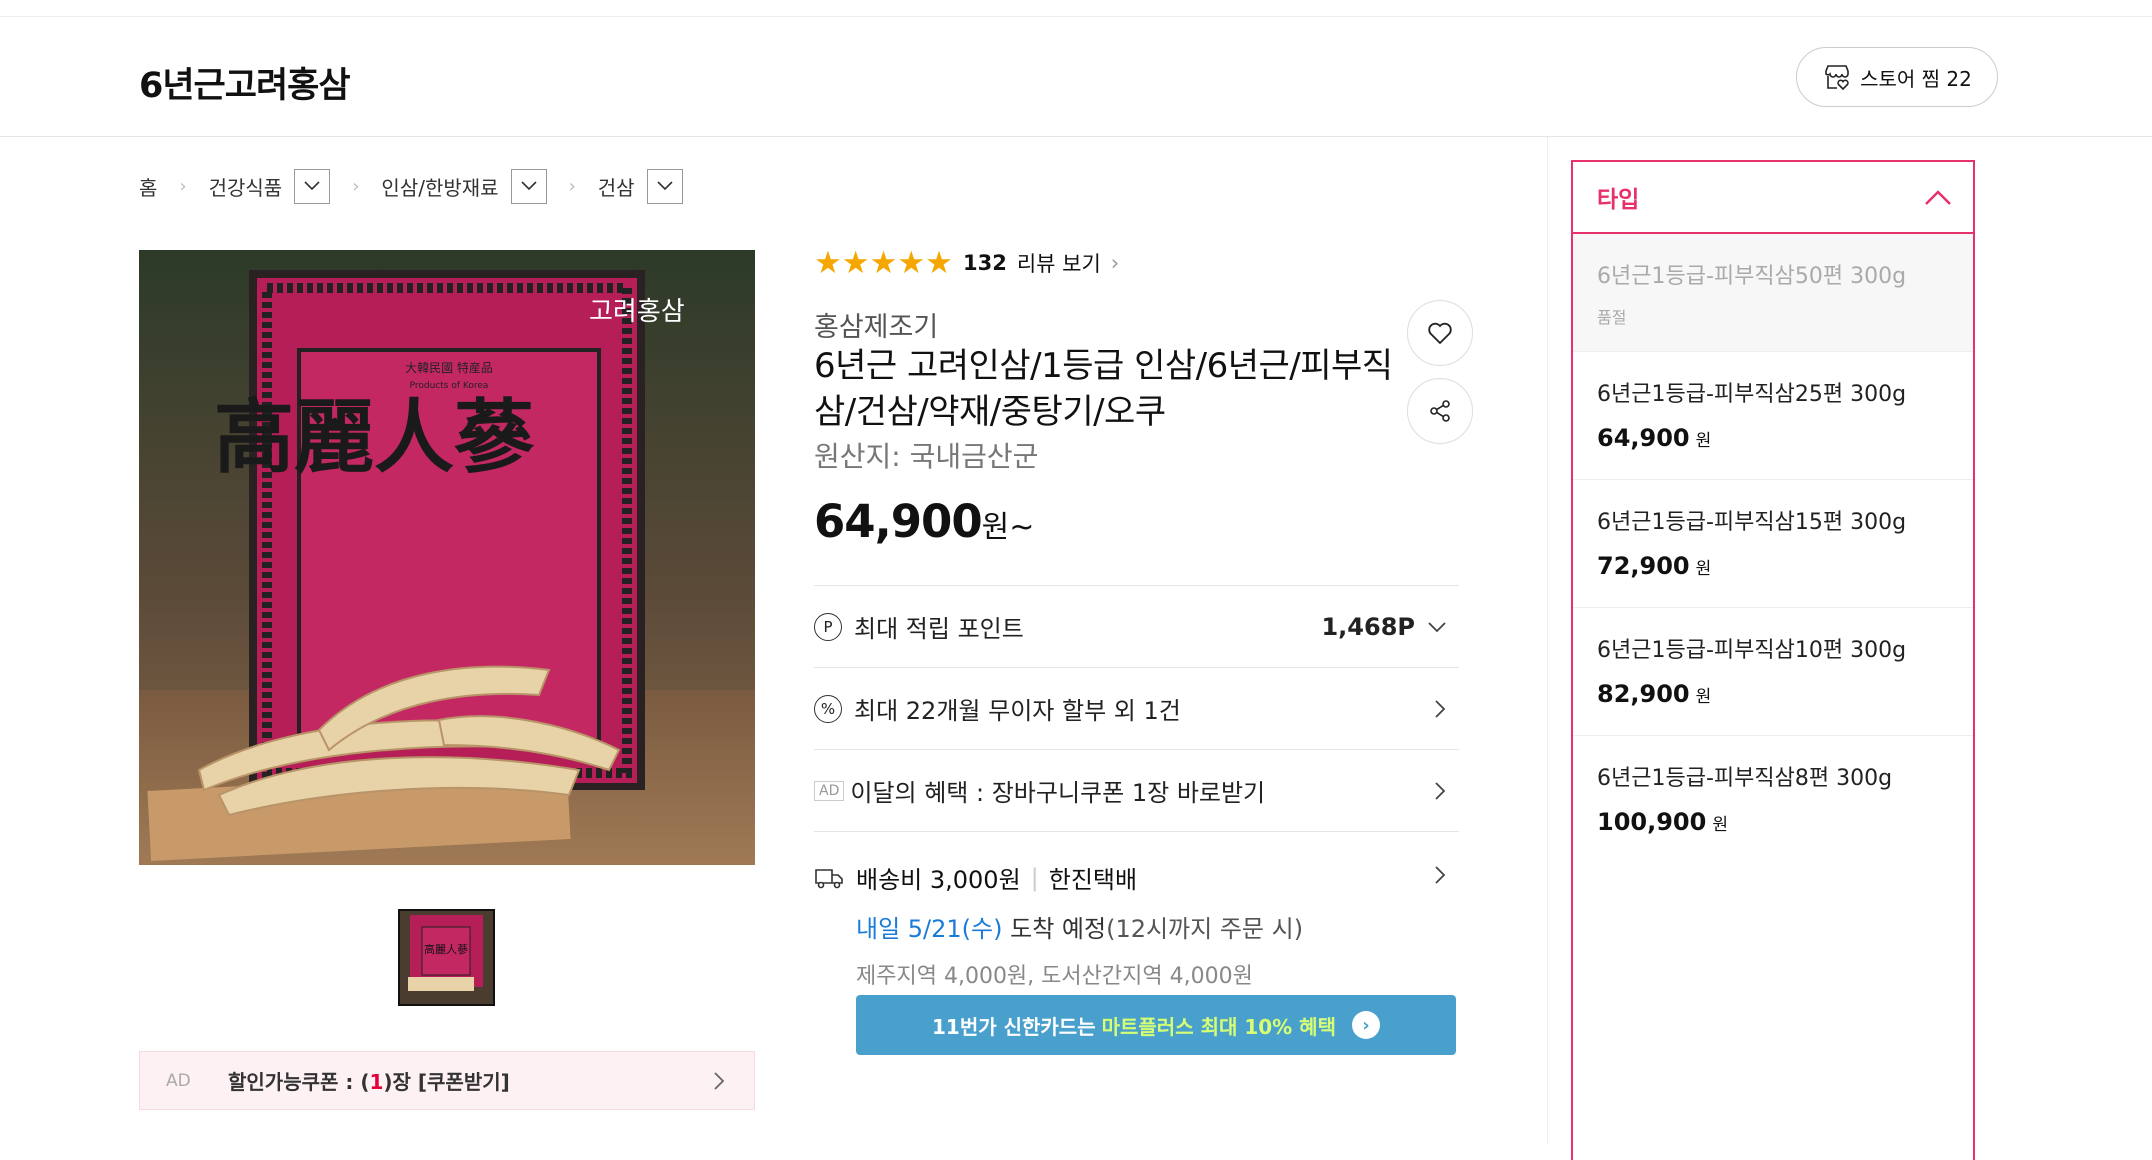 This screenshot has width=2152, height=1160. What do you see at coordinates (245, 82) in the screenshot?
I see `store-name: 6년근고려홍삼` at bounding box center [245, 82].